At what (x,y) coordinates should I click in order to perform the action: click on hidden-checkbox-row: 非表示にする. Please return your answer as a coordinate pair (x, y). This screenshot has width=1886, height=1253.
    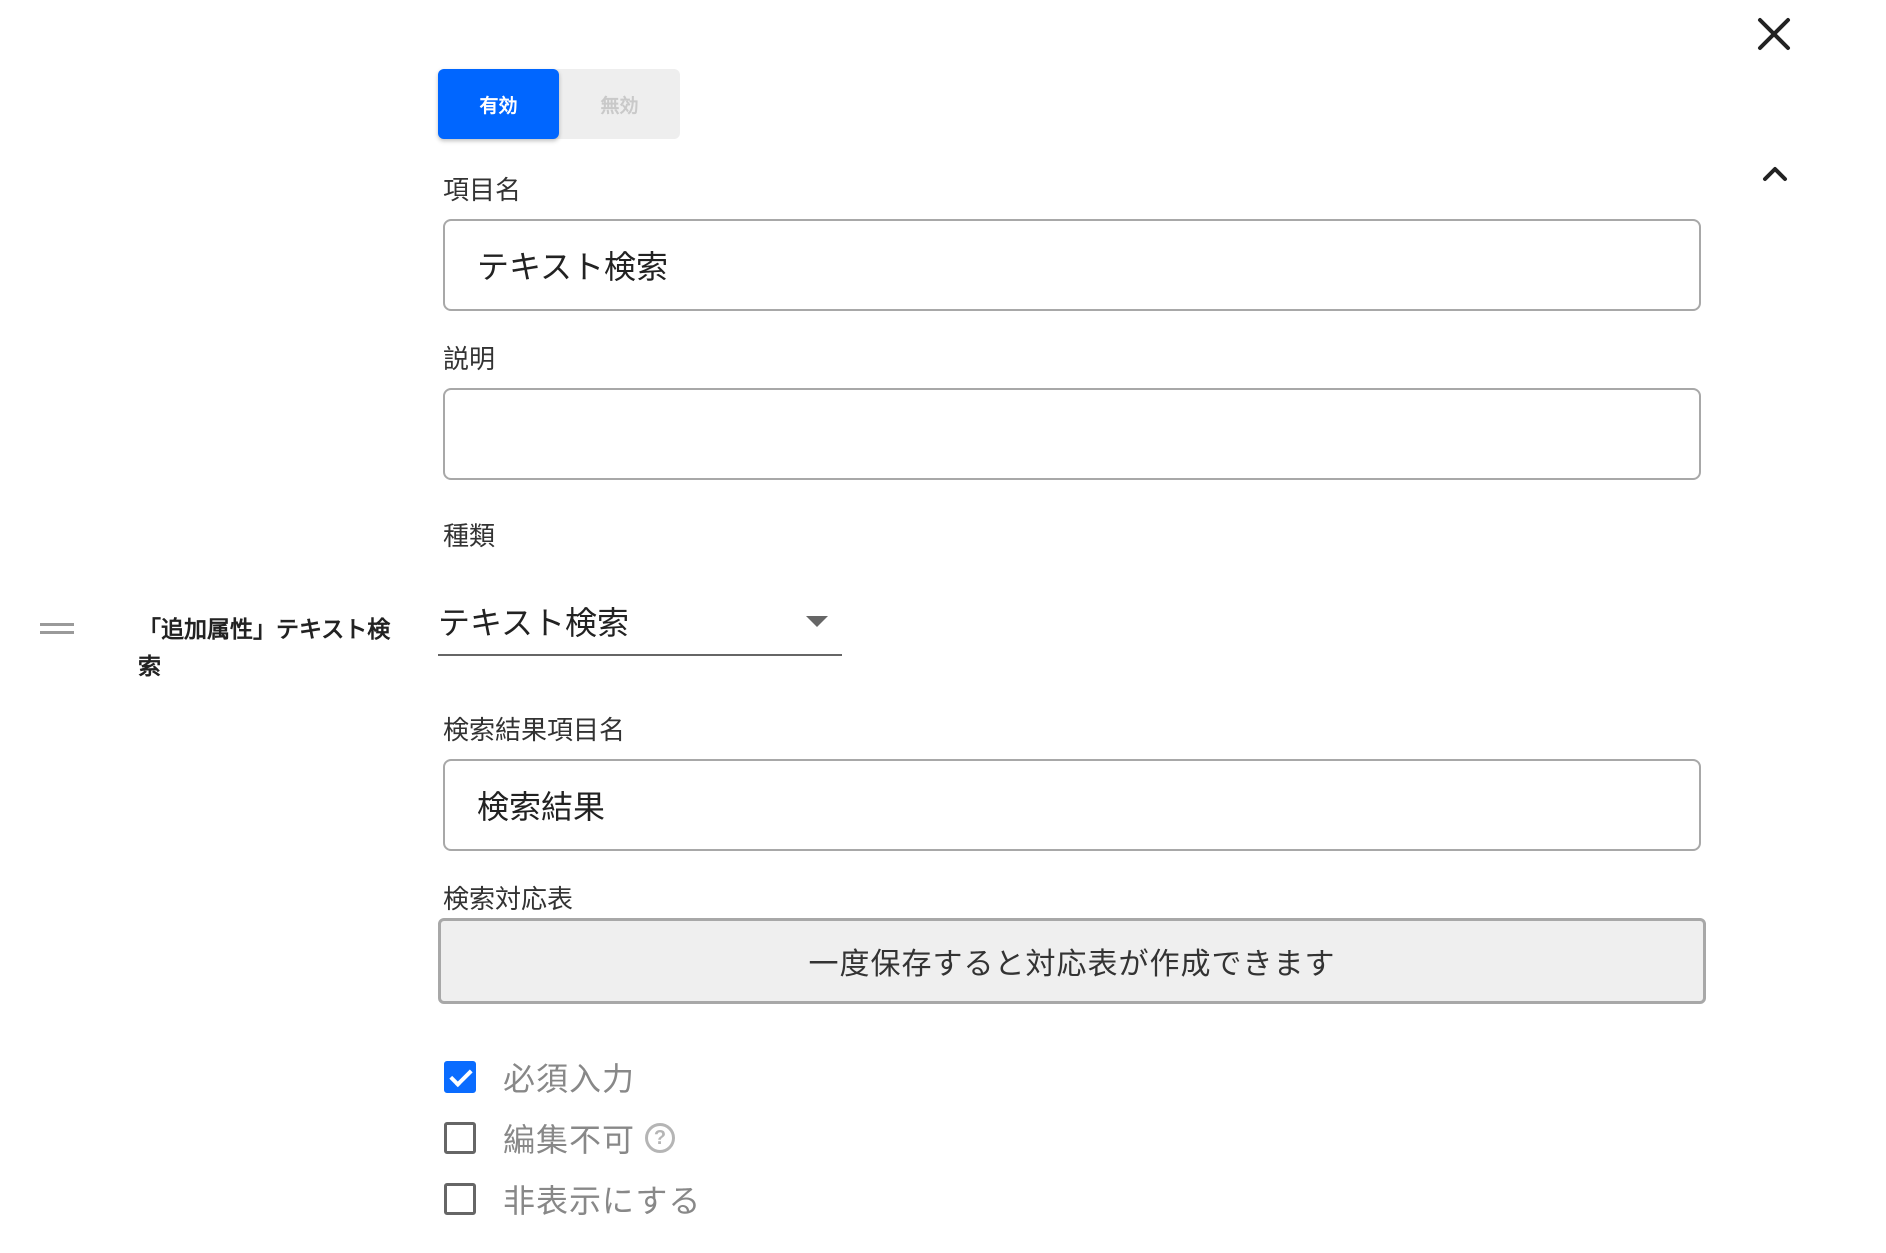
    Looking at the image, I should click on (573, 1199).